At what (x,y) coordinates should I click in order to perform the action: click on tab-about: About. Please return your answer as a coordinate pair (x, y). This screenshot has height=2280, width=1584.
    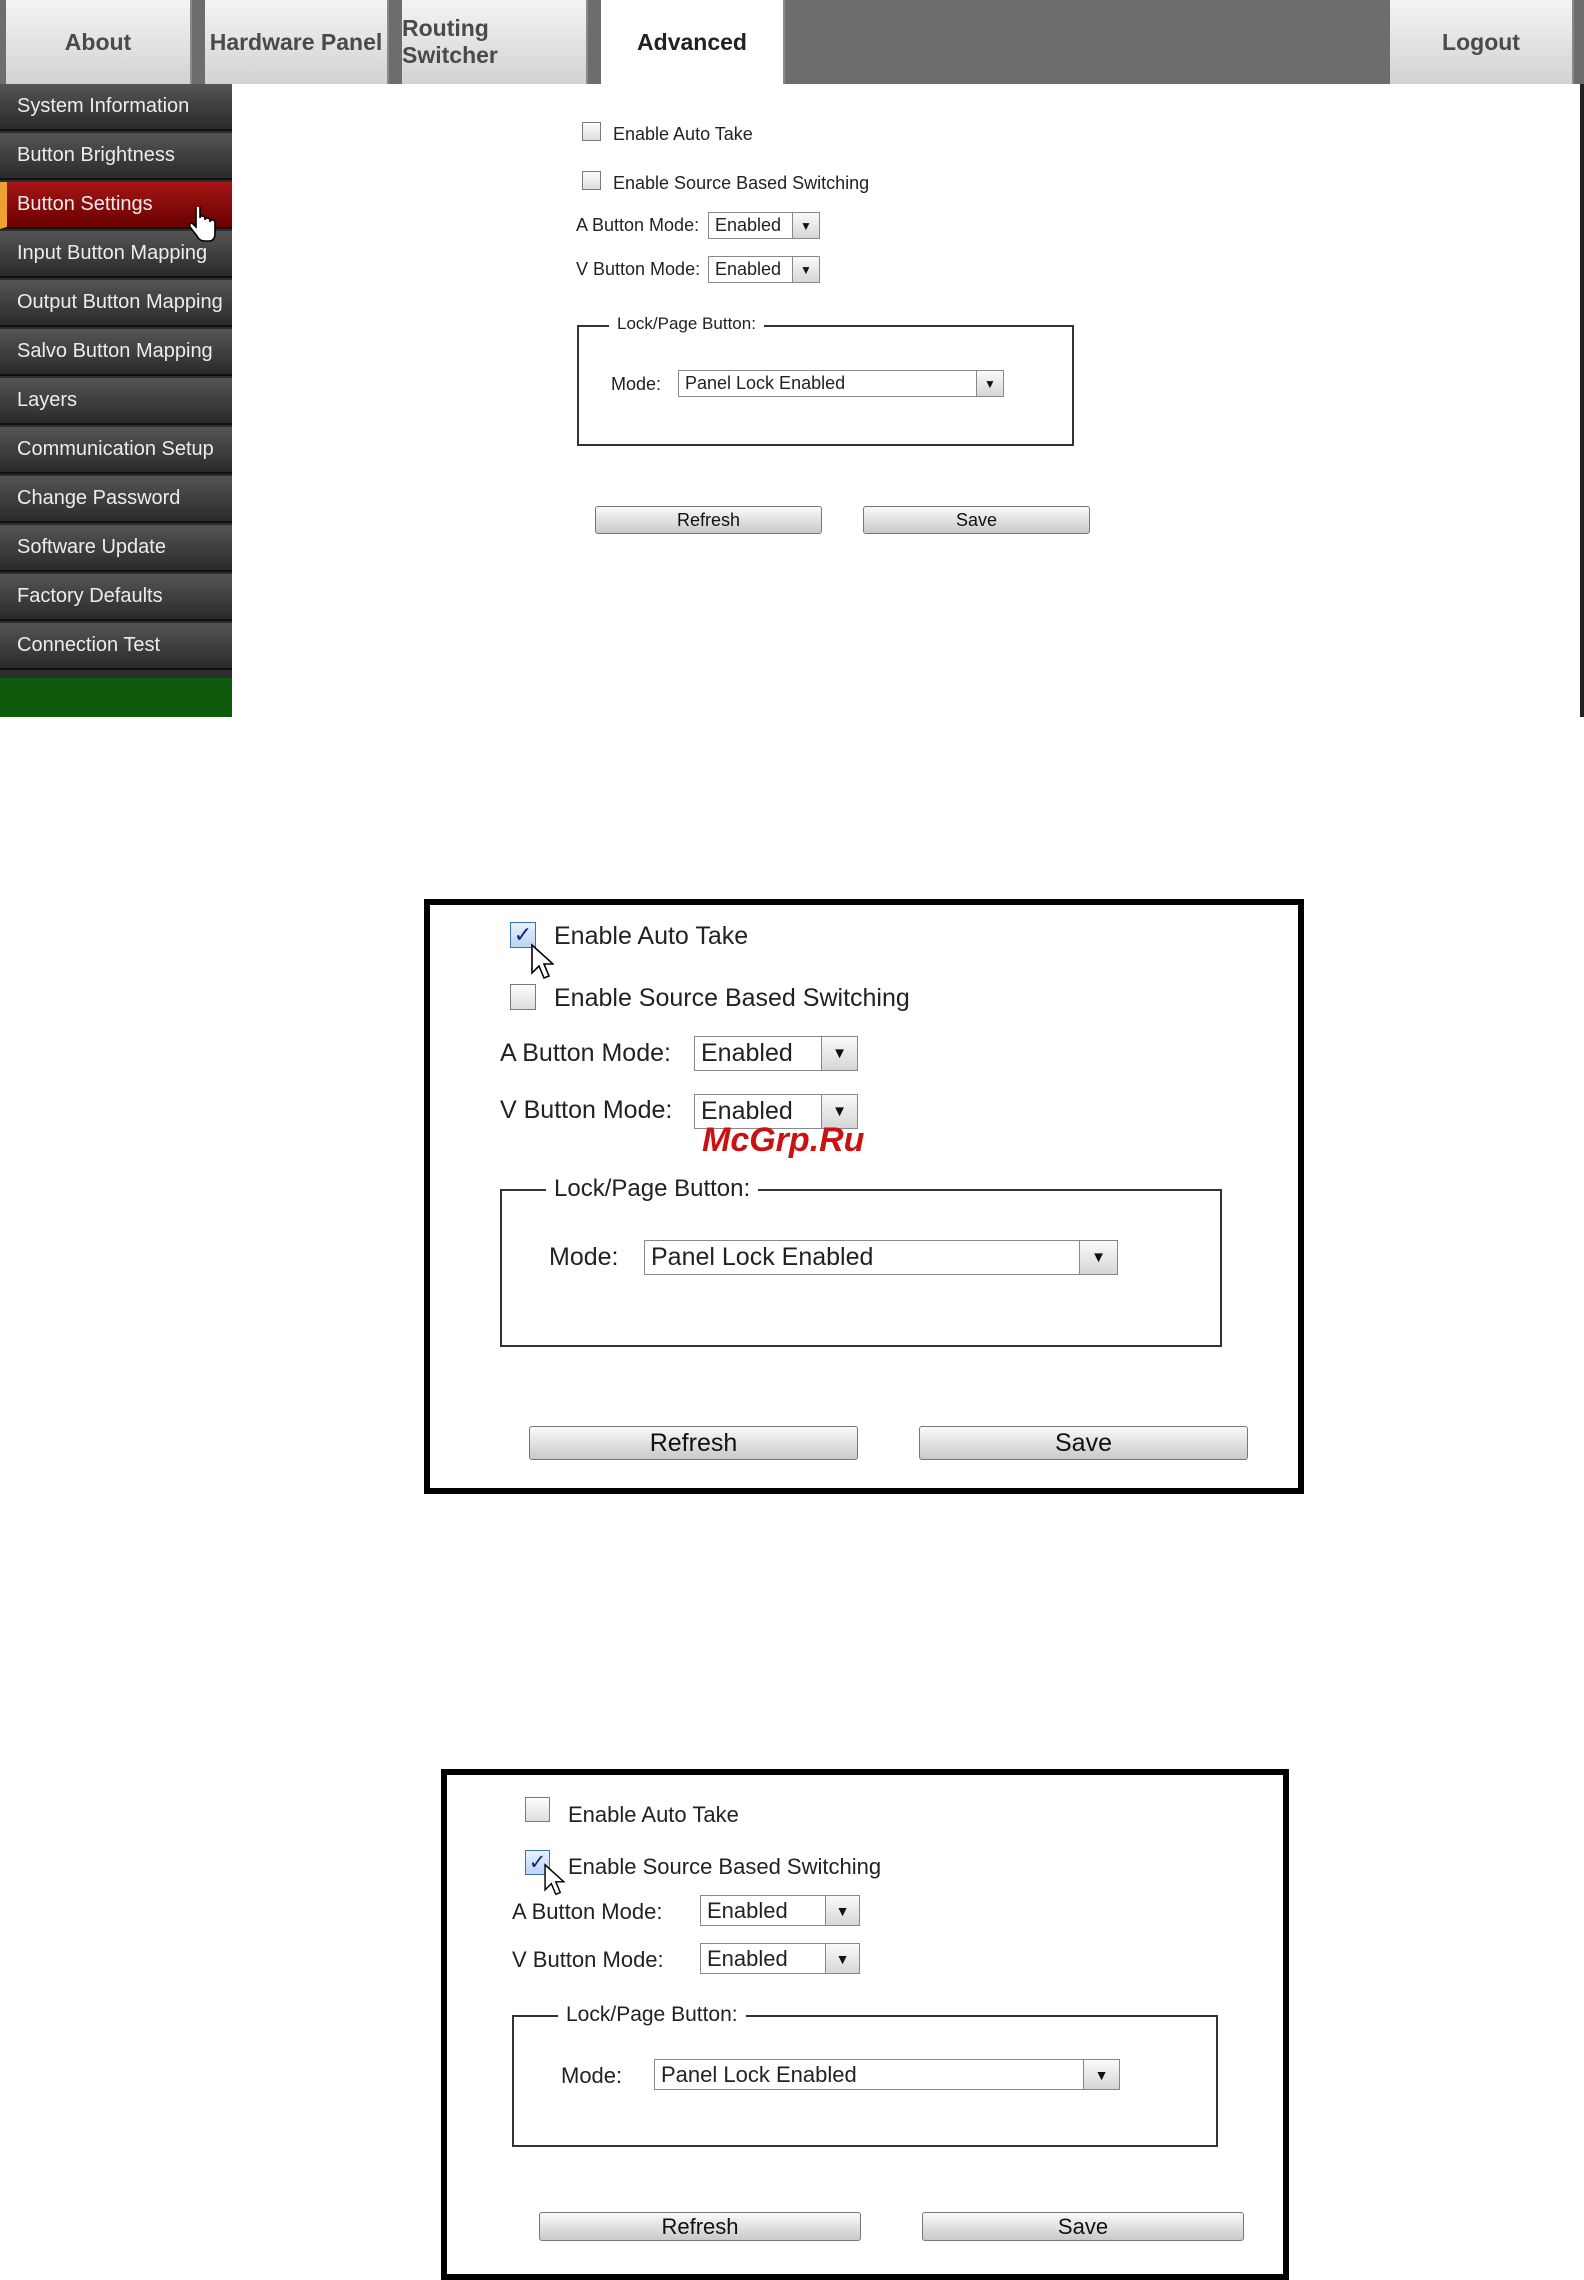
    Looking at the image, I should click on (99, 42).